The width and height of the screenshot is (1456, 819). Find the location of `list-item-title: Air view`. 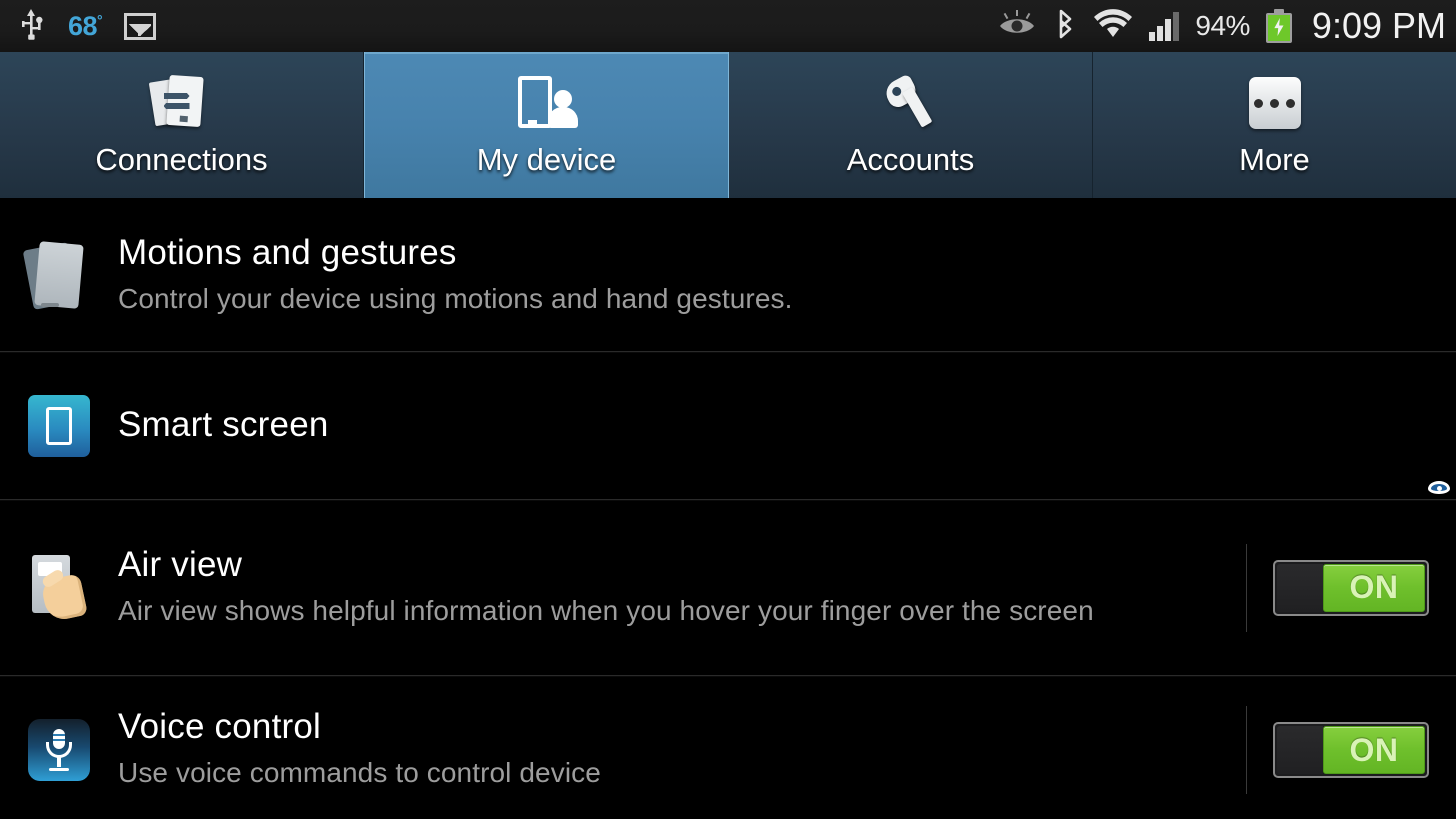

list-item-title: Air view is located at coordinates (180, 564).